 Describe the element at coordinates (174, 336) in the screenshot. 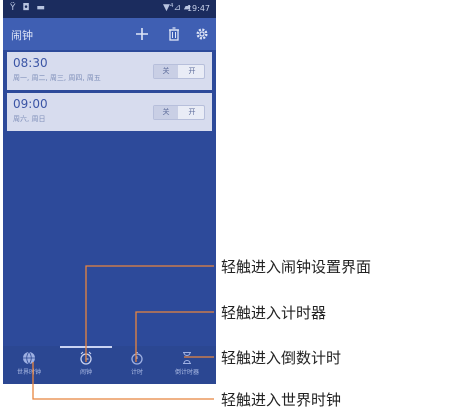

I see `callout-line-stopwatch` at that location.